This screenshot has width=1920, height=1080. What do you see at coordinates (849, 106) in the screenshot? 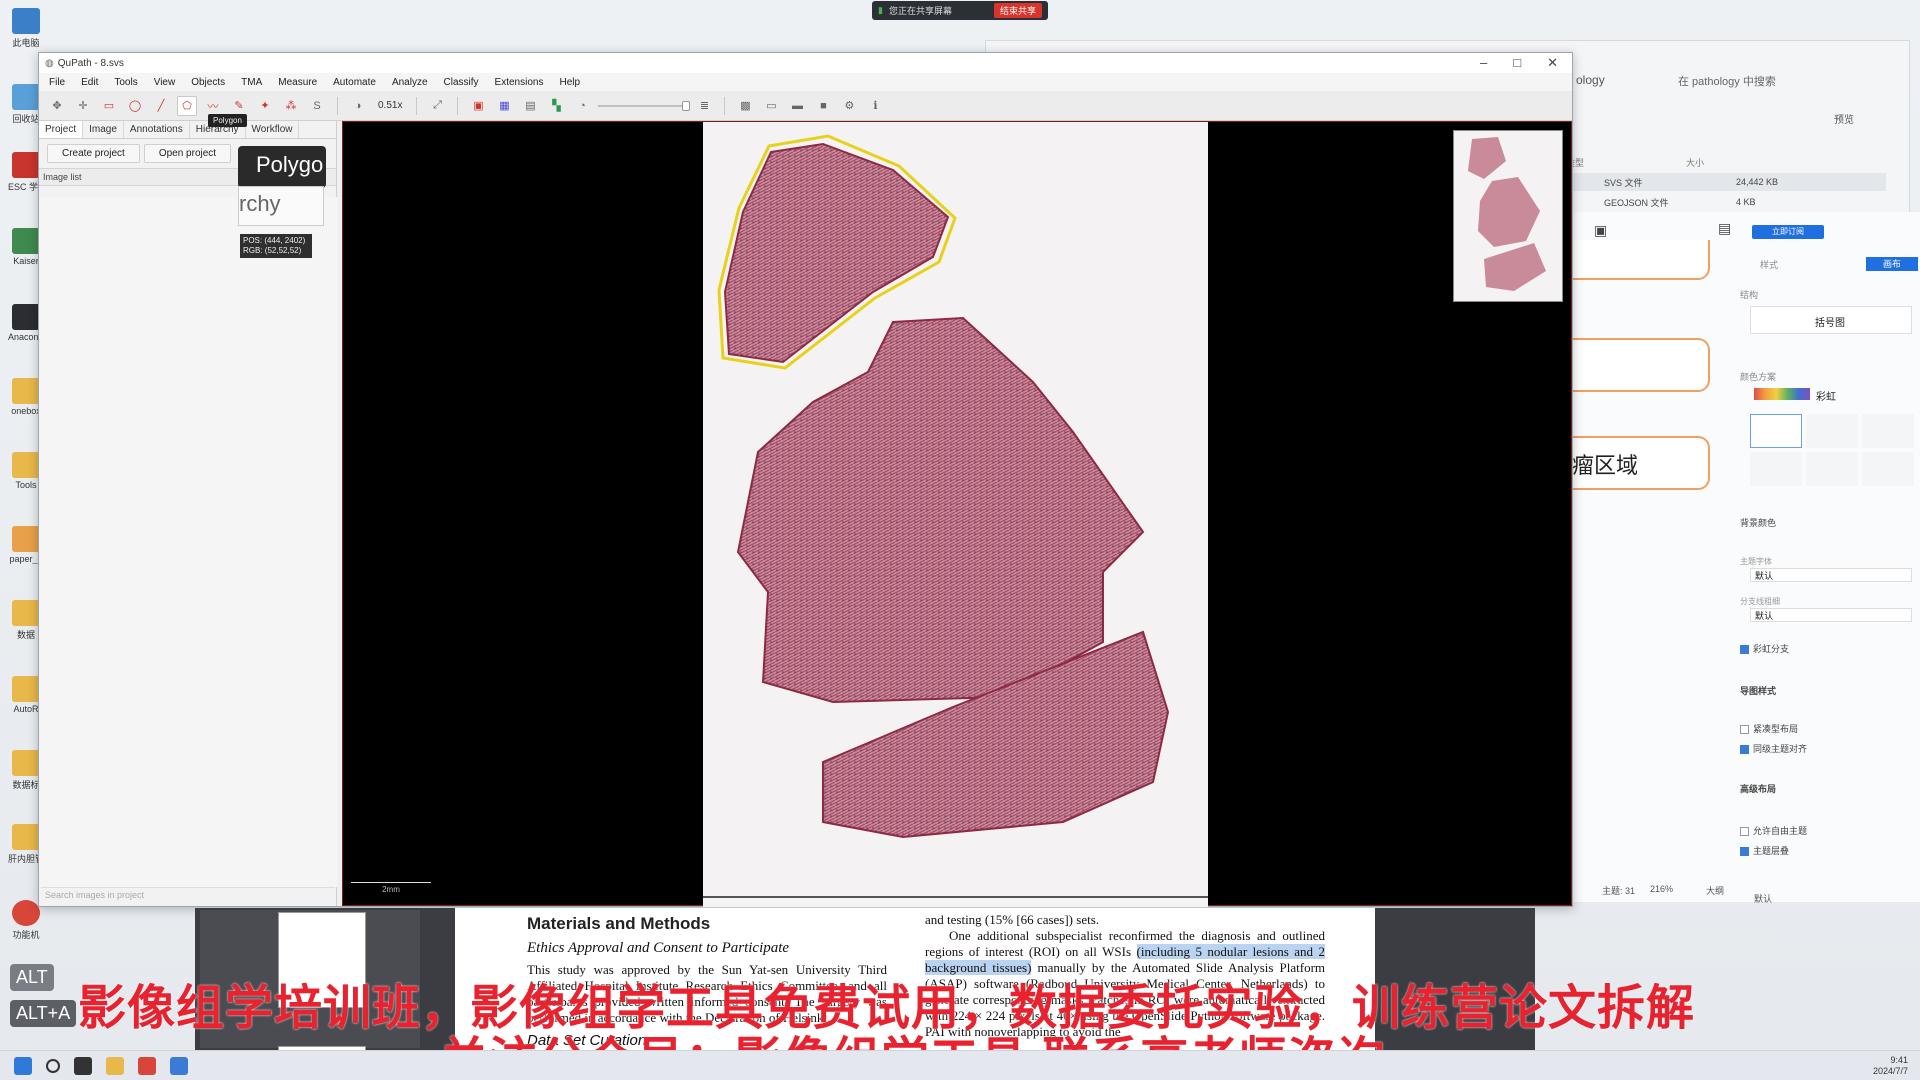
I see `settings-icon: ⚙` at bounding box center [849, 106].